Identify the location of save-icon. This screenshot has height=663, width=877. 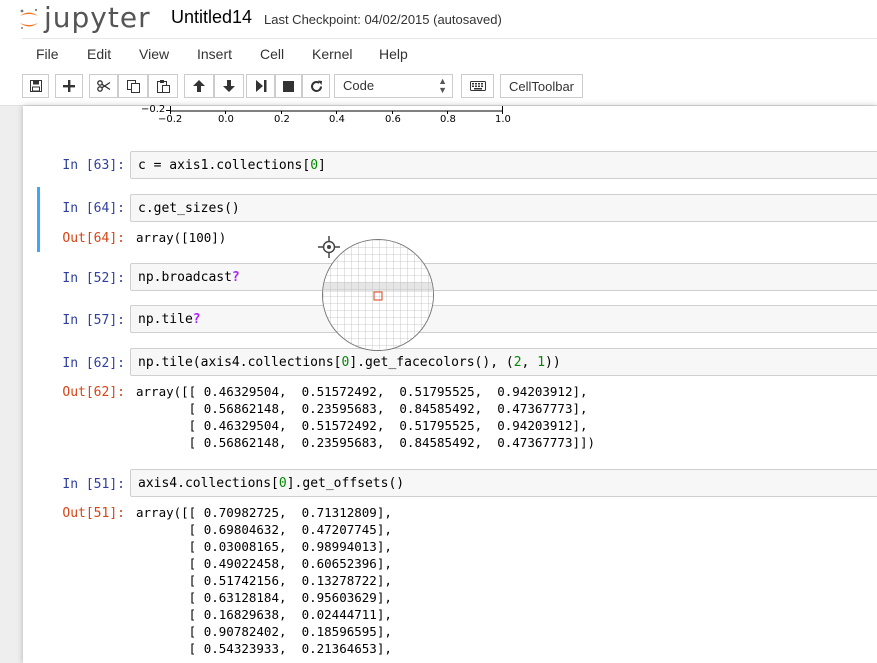
(35, 86).